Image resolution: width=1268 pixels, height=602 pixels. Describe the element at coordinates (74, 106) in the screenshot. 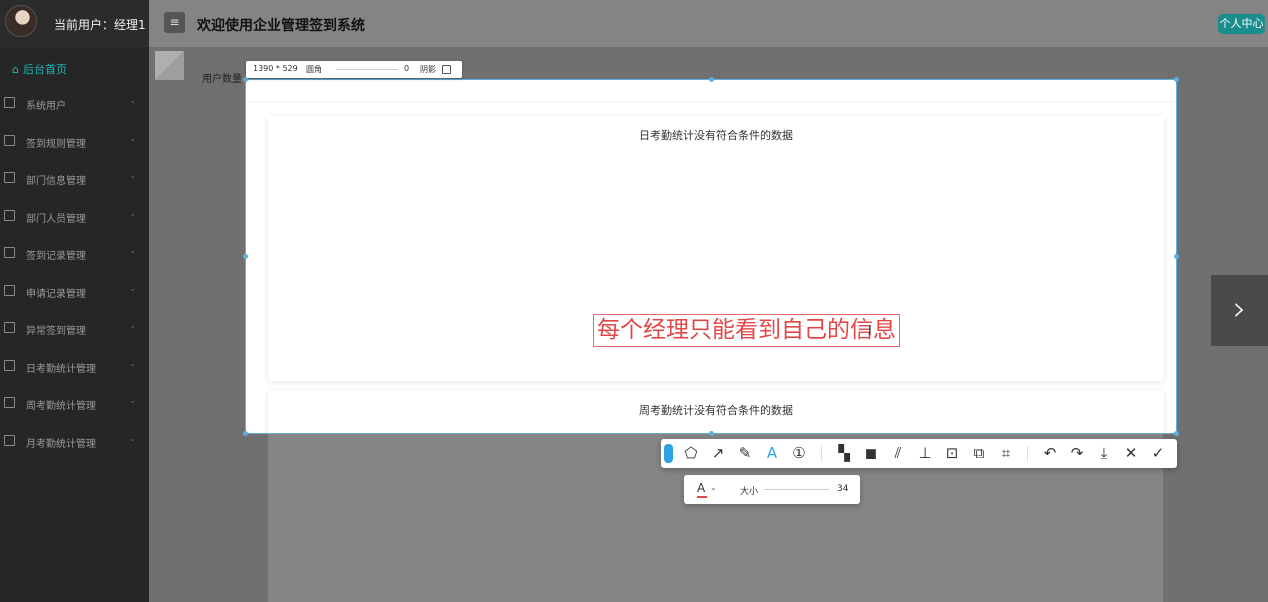

I see `sidebar-item-system-users: 系统用户 ⌄` at that location.